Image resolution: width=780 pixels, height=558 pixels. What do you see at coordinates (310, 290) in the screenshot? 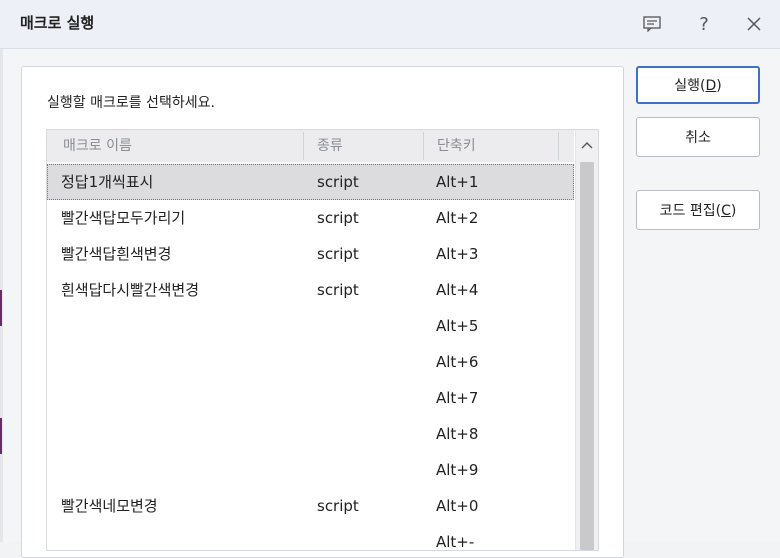
I see `table-row: 흰색답다시빨간색변경 script Alt+4` at bounding box center [310, 290].